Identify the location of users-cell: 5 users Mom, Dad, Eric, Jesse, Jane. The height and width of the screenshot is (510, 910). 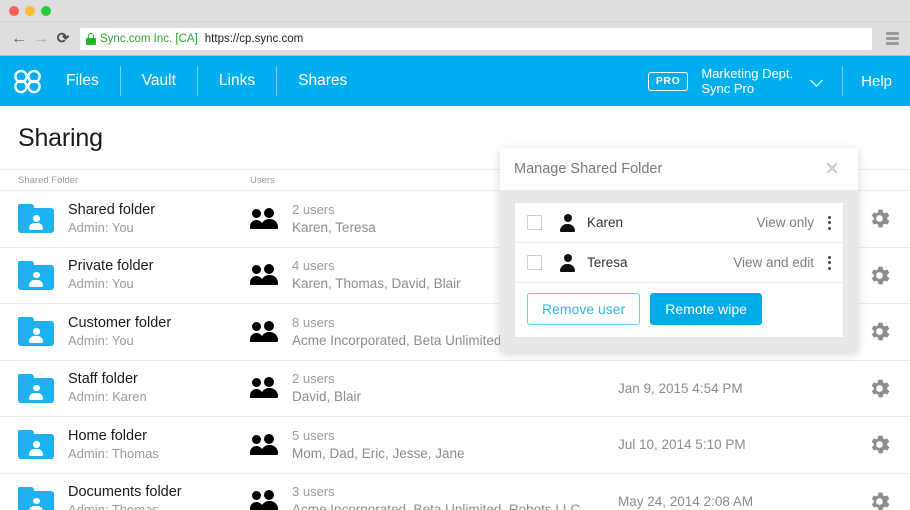
(434, 445).